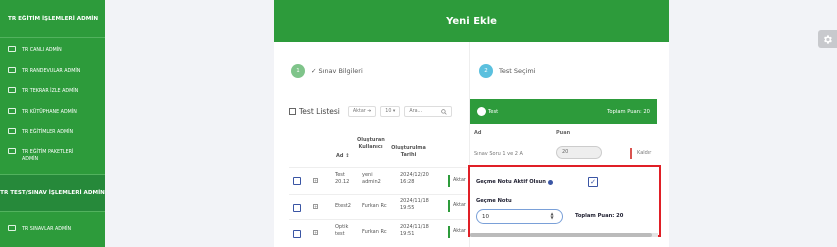  I want to click on column-header-ad: Ad ↕, so click(342, 156).